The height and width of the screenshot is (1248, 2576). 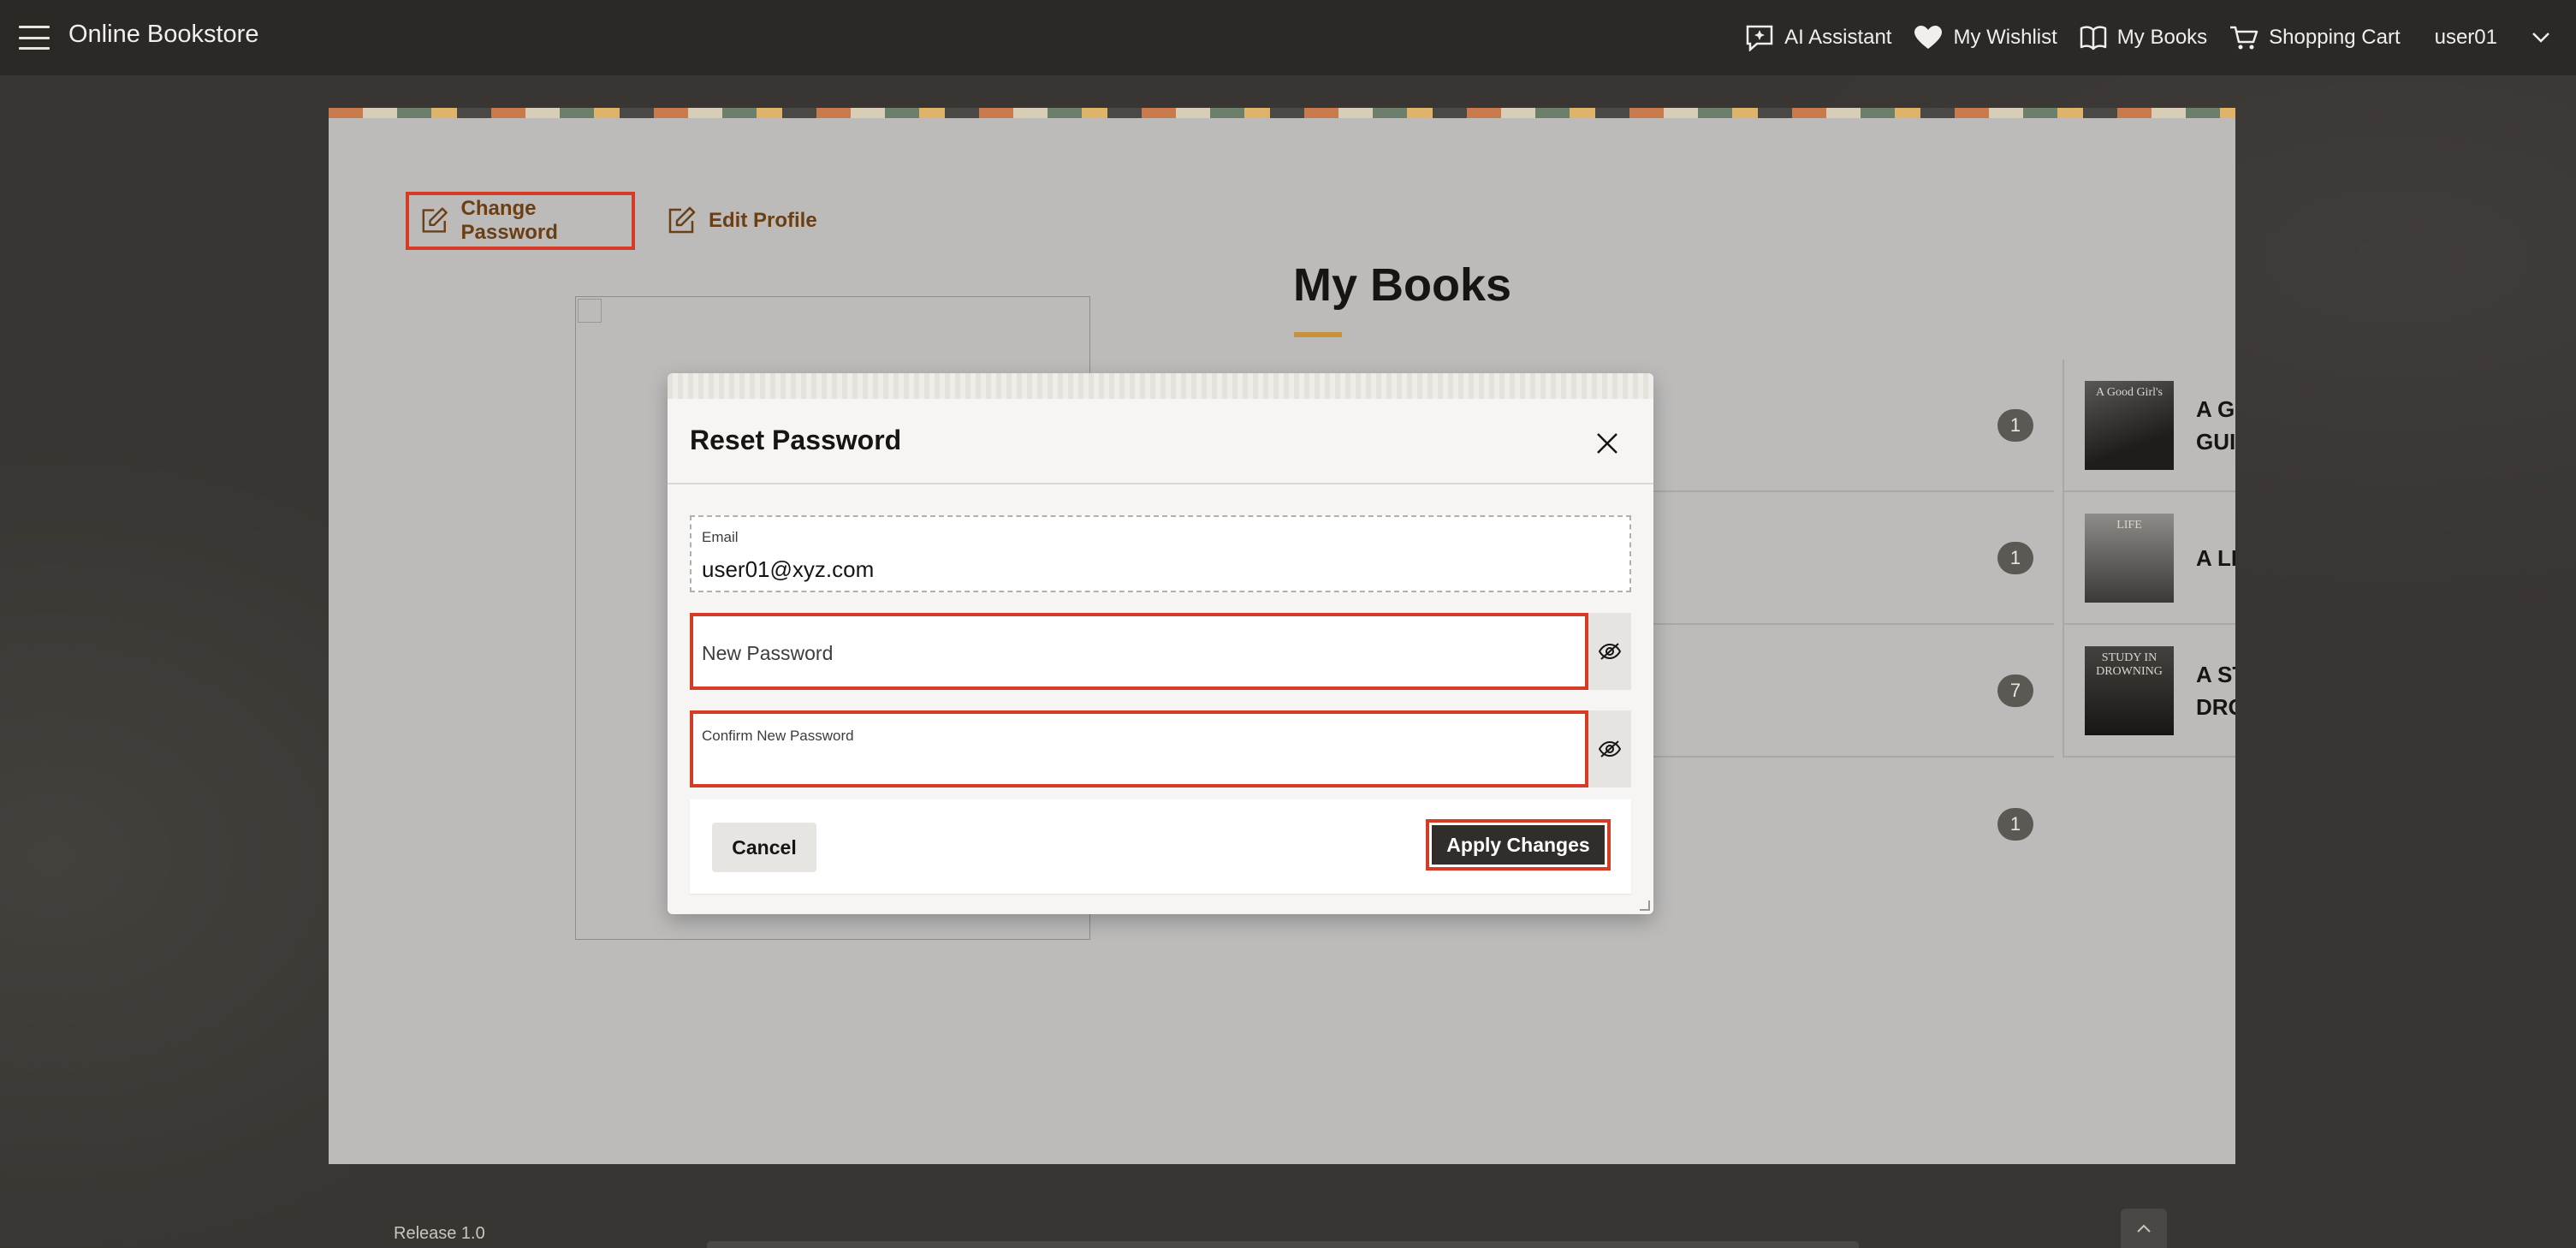 I want to click on chevron-down-icon, so click(x=2540, y=38).